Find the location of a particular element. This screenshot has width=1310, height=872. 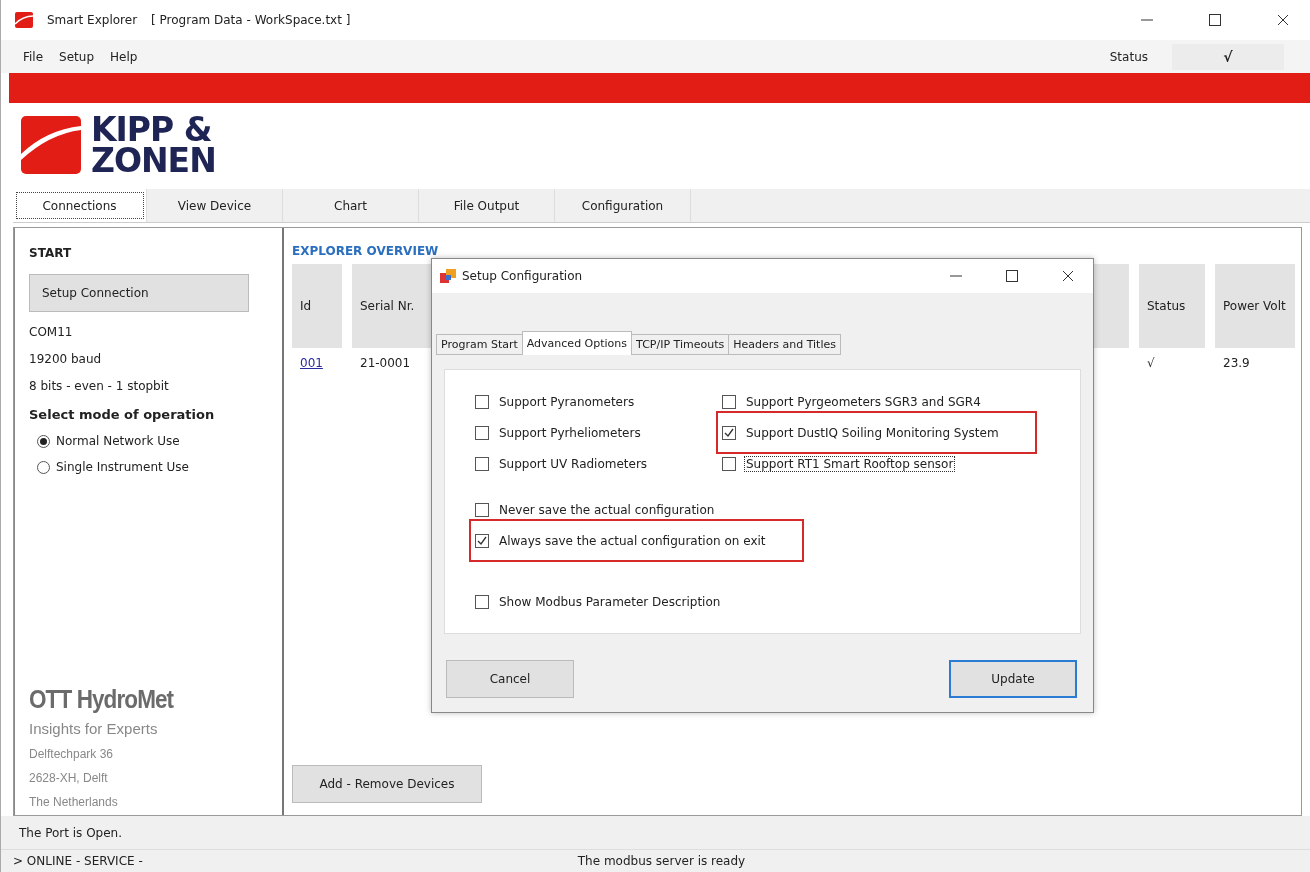

menu-item: File is located at coordinates (33, 56).